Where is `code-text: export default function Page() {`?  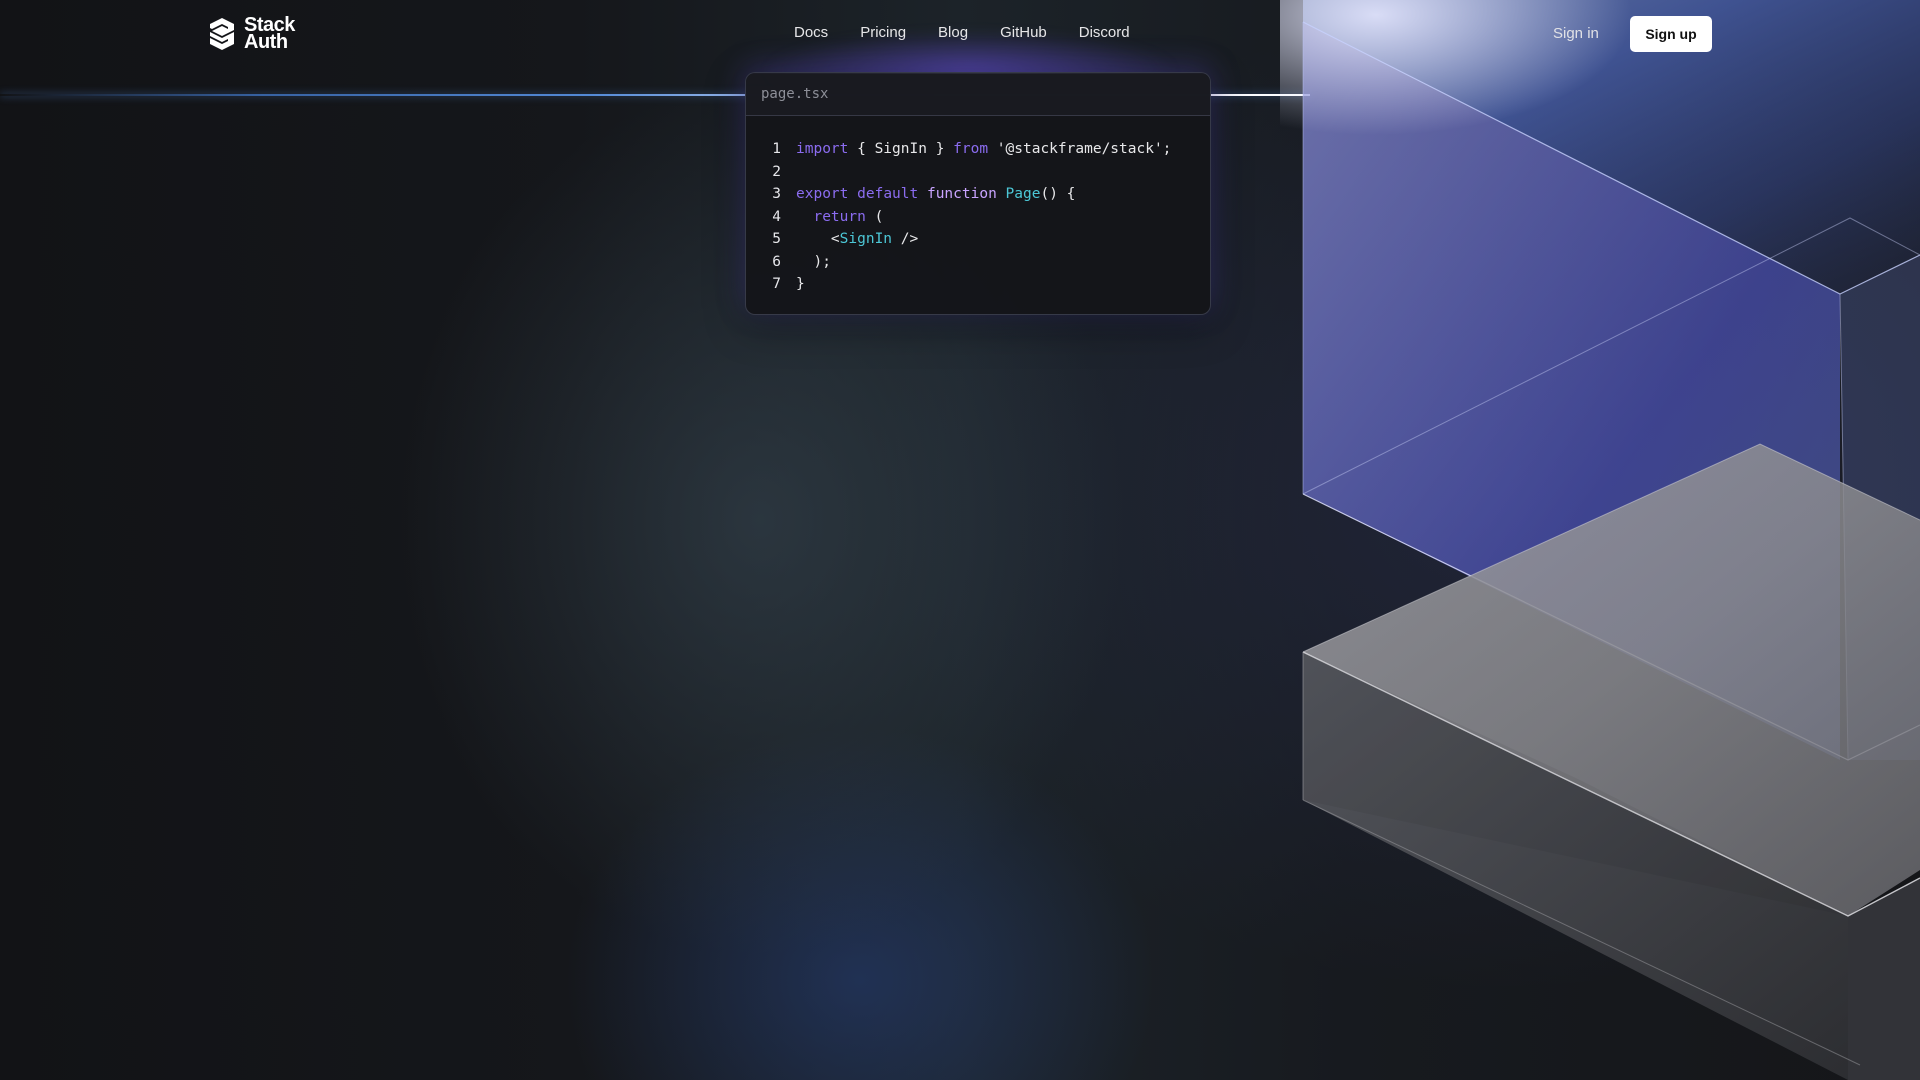 code-text: export default function Page() { is located at coordinates (935, 194).